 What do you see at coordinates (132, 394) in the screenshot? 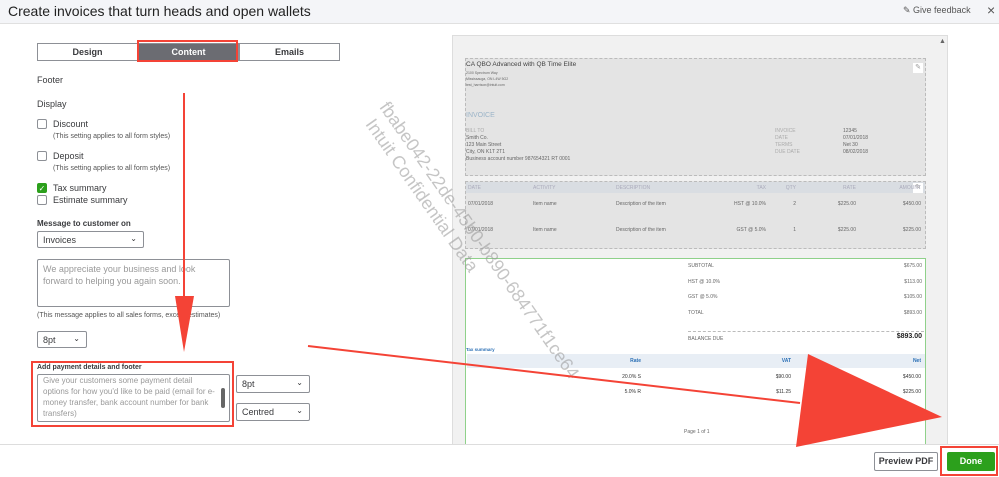
I see `annotation-box-payment` at bounding box center [132, 394].